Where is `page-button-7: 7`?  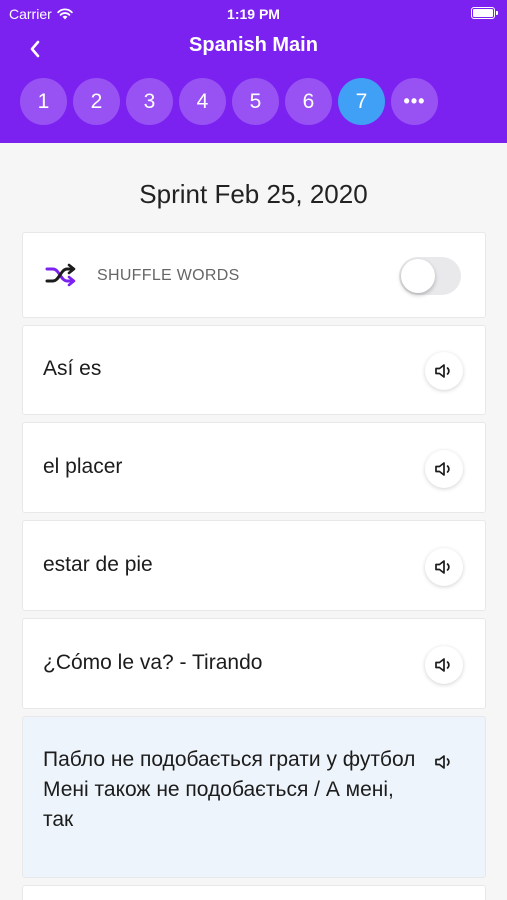 page-button-7: 7 is located at coordinates (361, 101).